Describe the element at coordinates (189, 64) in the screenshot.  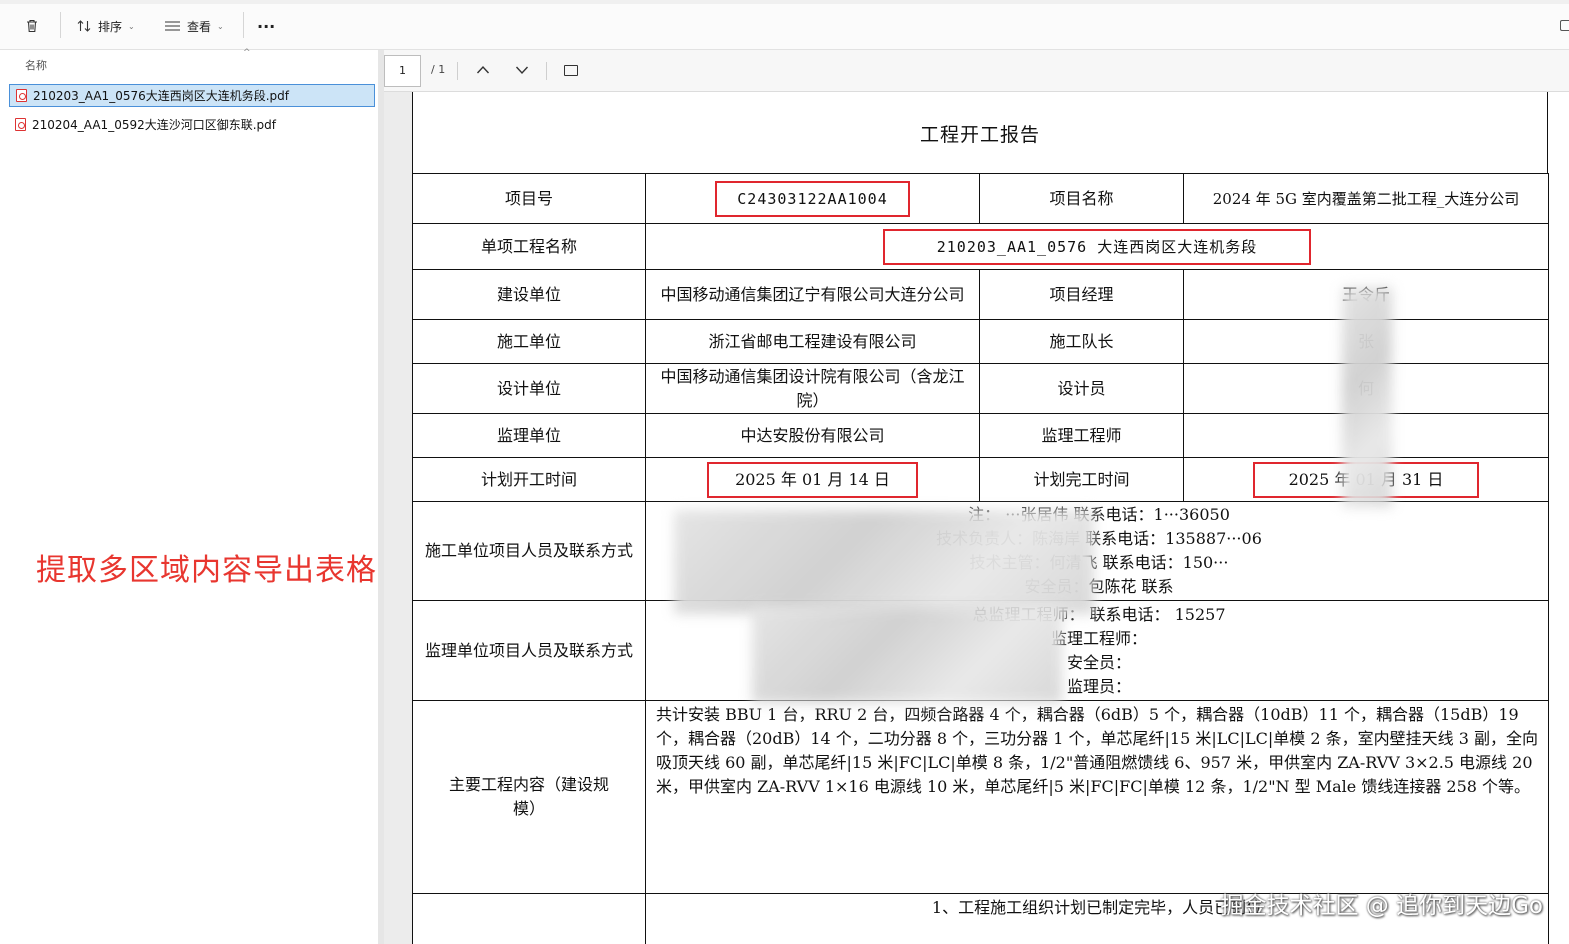
I see `name-column-header: ^ 名称` at that location.